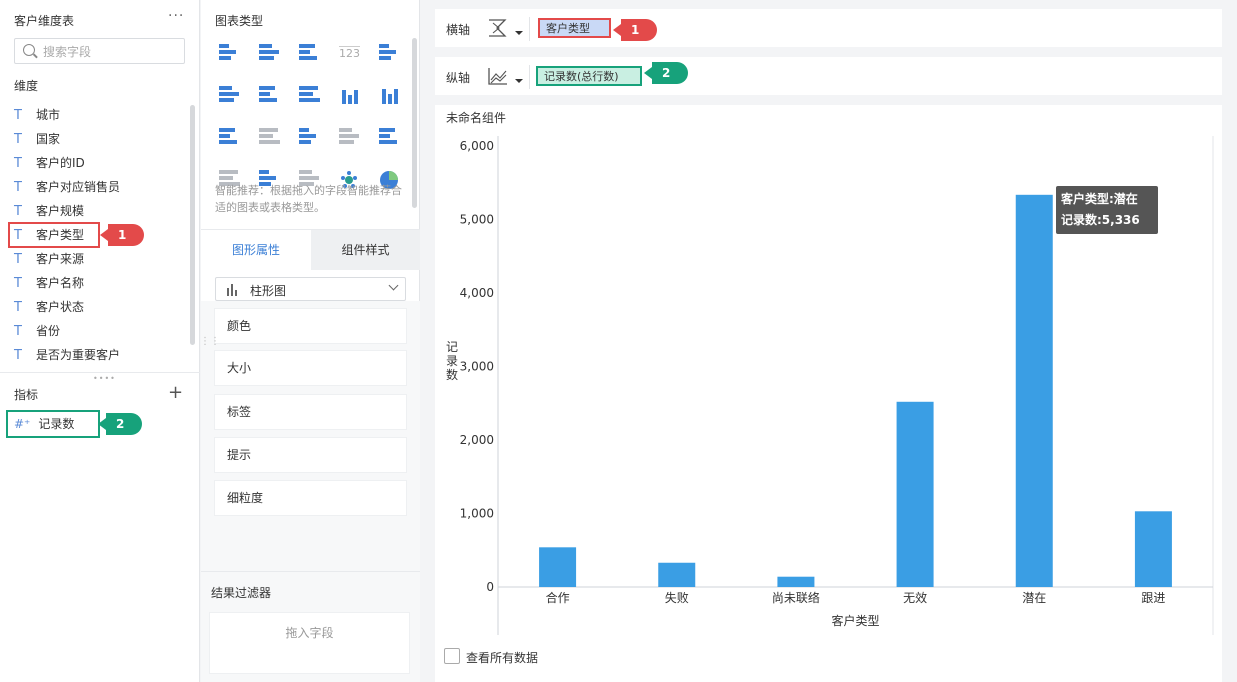 Image resolution: width=1237 pixels, height=682 pixels. What do you see at coordinates (37, 331) in the screenshot?
I see `dimension-field: T 省份` at bounding box center [37, 331].